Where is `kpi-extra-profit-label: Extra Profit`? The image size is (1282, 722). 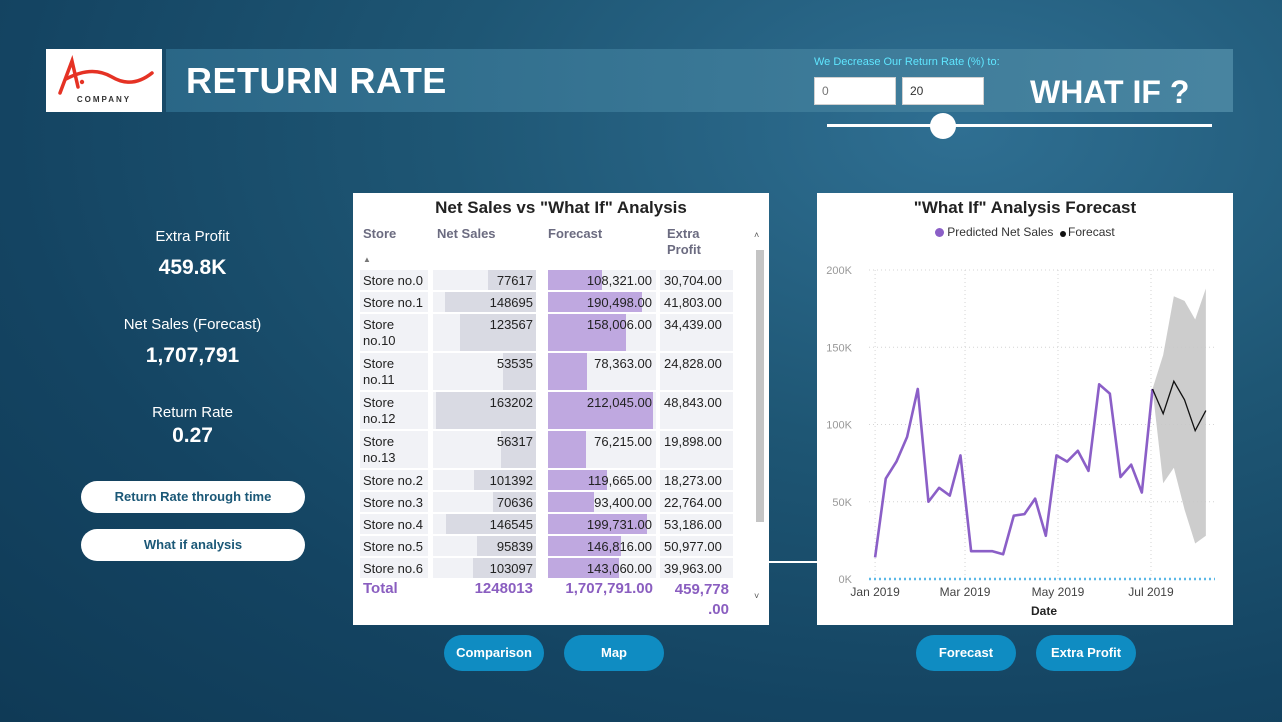 kpi-extra-profit-label: Extra Profit is located at coordinates (192, 236).